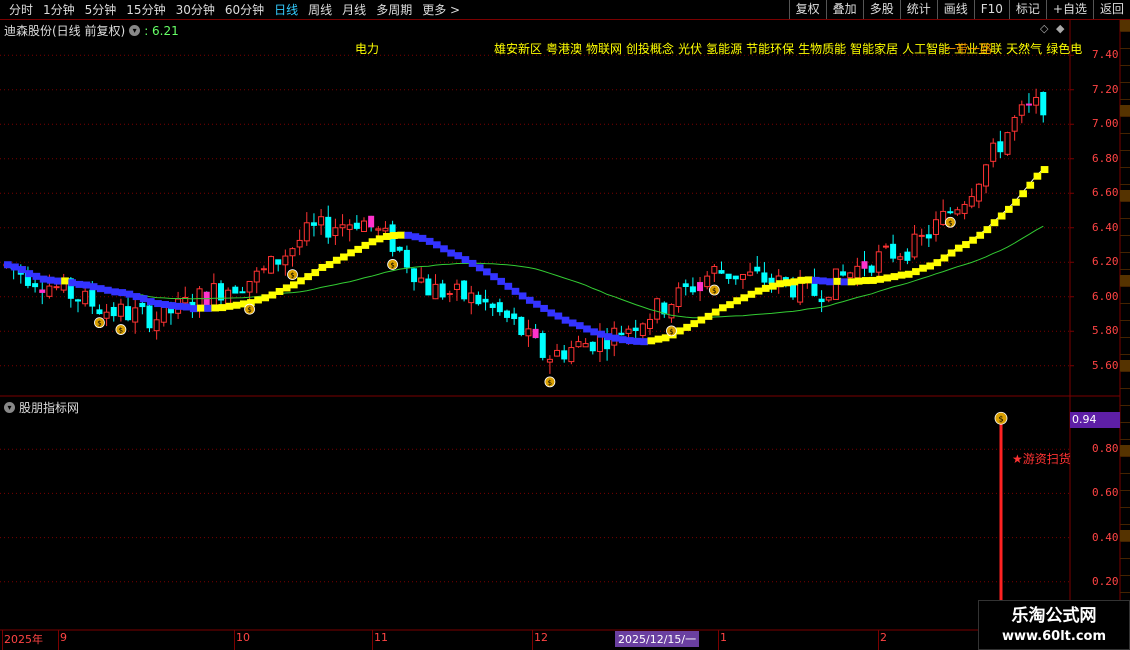 The image size is (1130, 650). Describe the element at coordinates (822, 49) in the screenshot. I see `concept-tag: 生物质能` at that location.